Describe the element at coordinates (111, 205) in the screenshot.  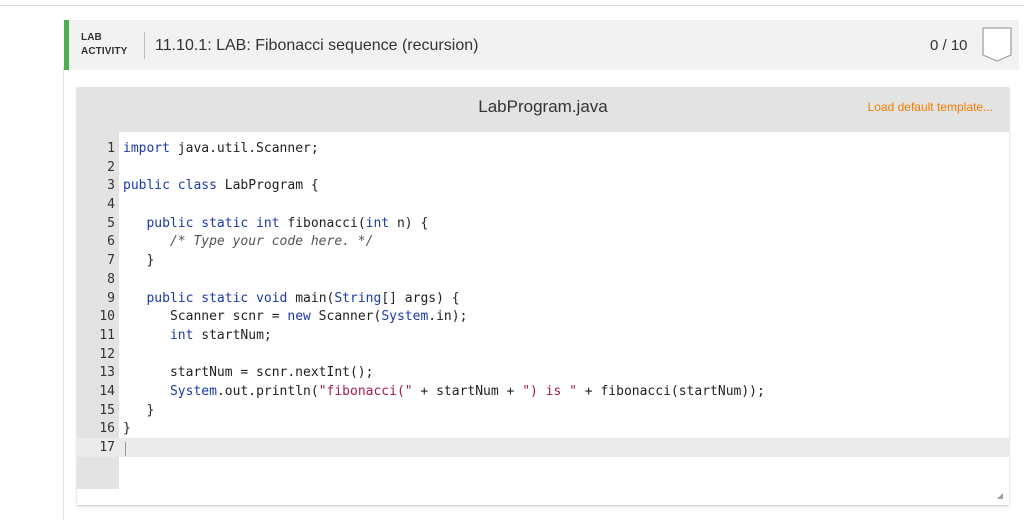
I see `line-number: 4` at that location.